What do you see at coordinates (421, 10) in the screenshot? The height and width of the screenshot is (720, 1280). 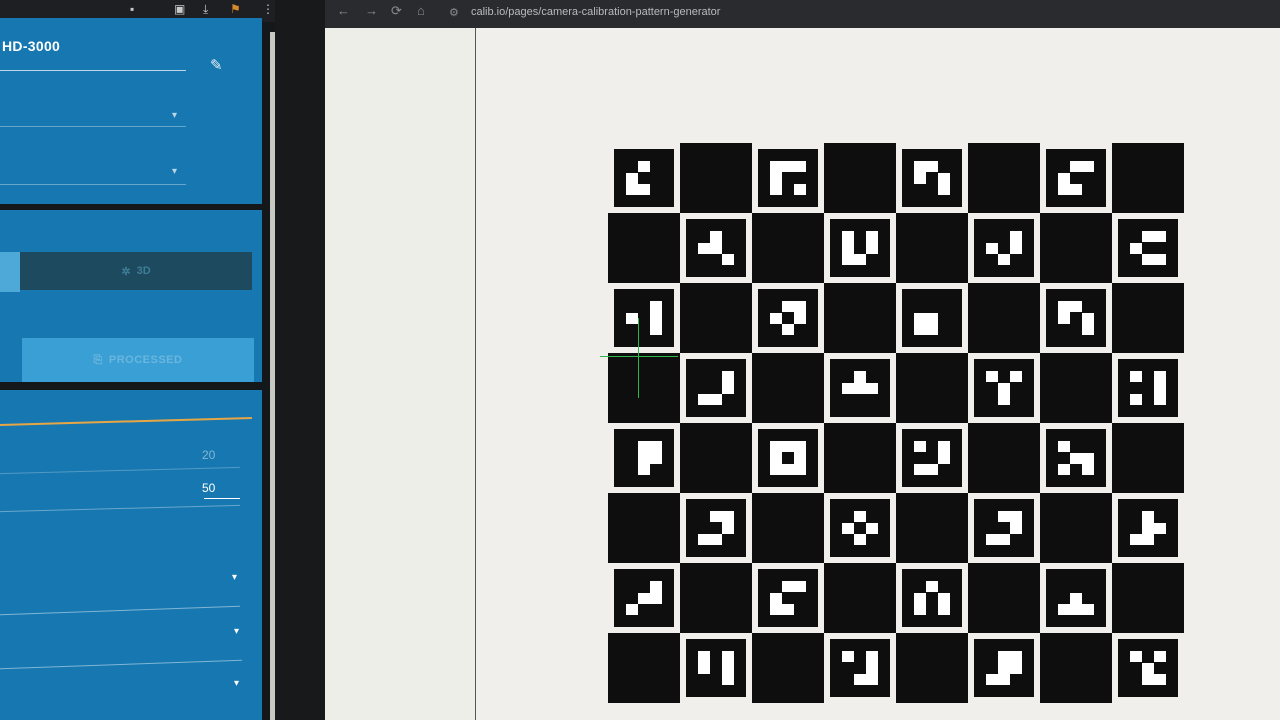 I see `home-icon: ⌂` at bounding box center [421, 10].